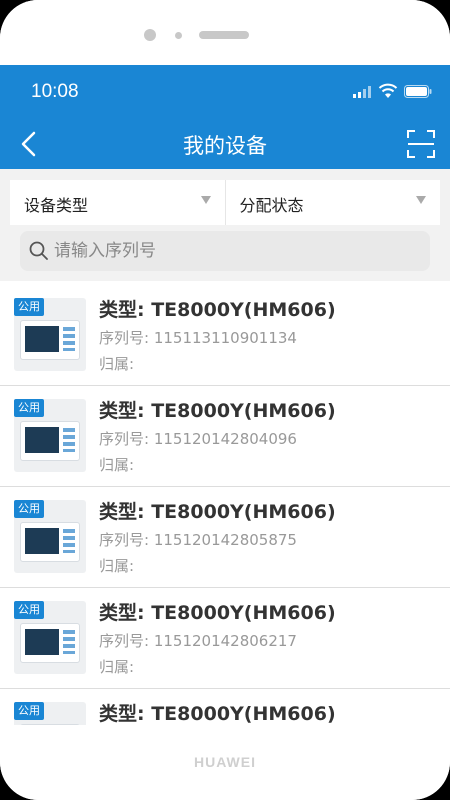 The width and height of the screenshot is (450, 800). Describe the element at coordinates (56, 205) in the screenshot. I see `device-type-filter-label: 设备类型` at that location.